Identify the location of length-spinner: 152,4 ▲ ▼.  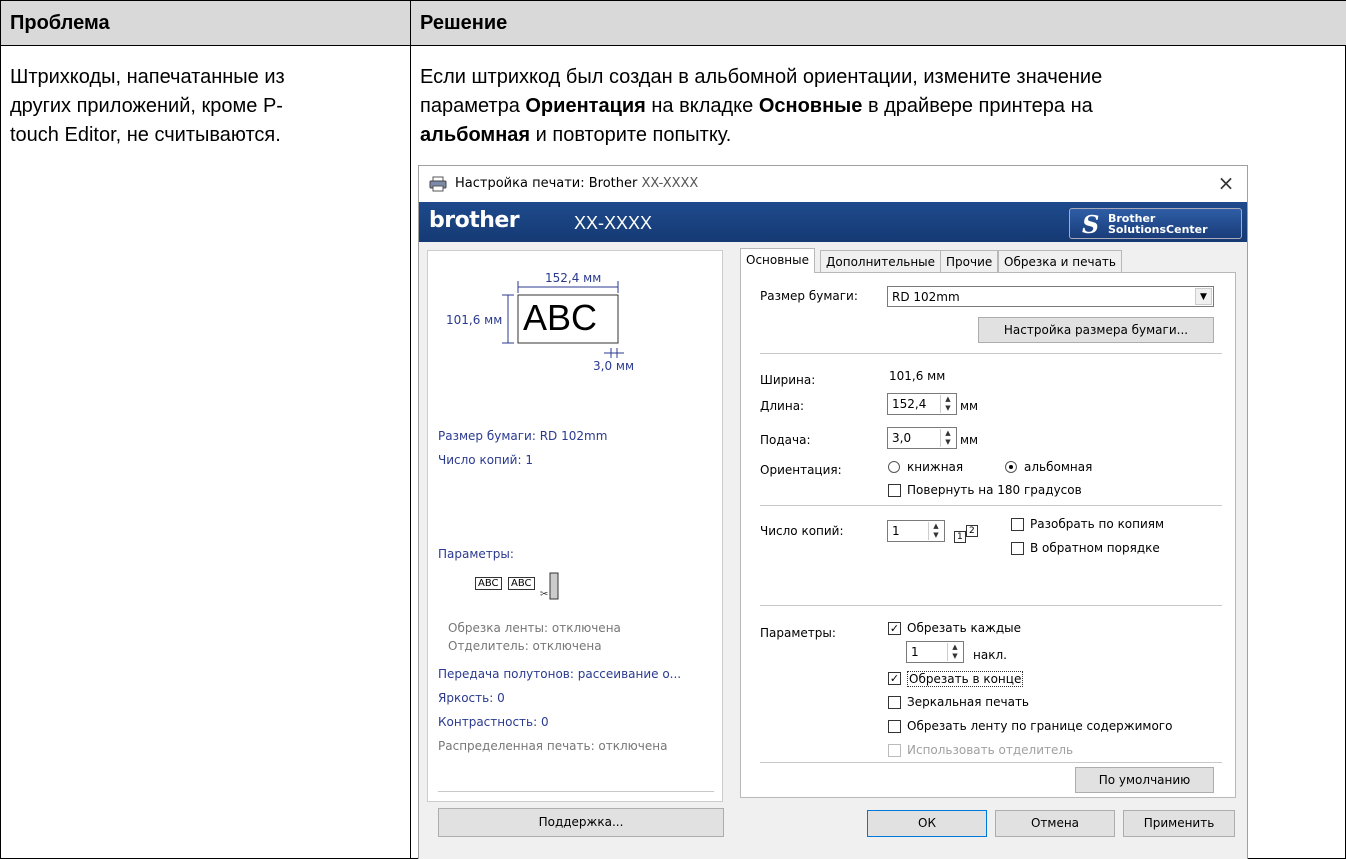
(922, 404).